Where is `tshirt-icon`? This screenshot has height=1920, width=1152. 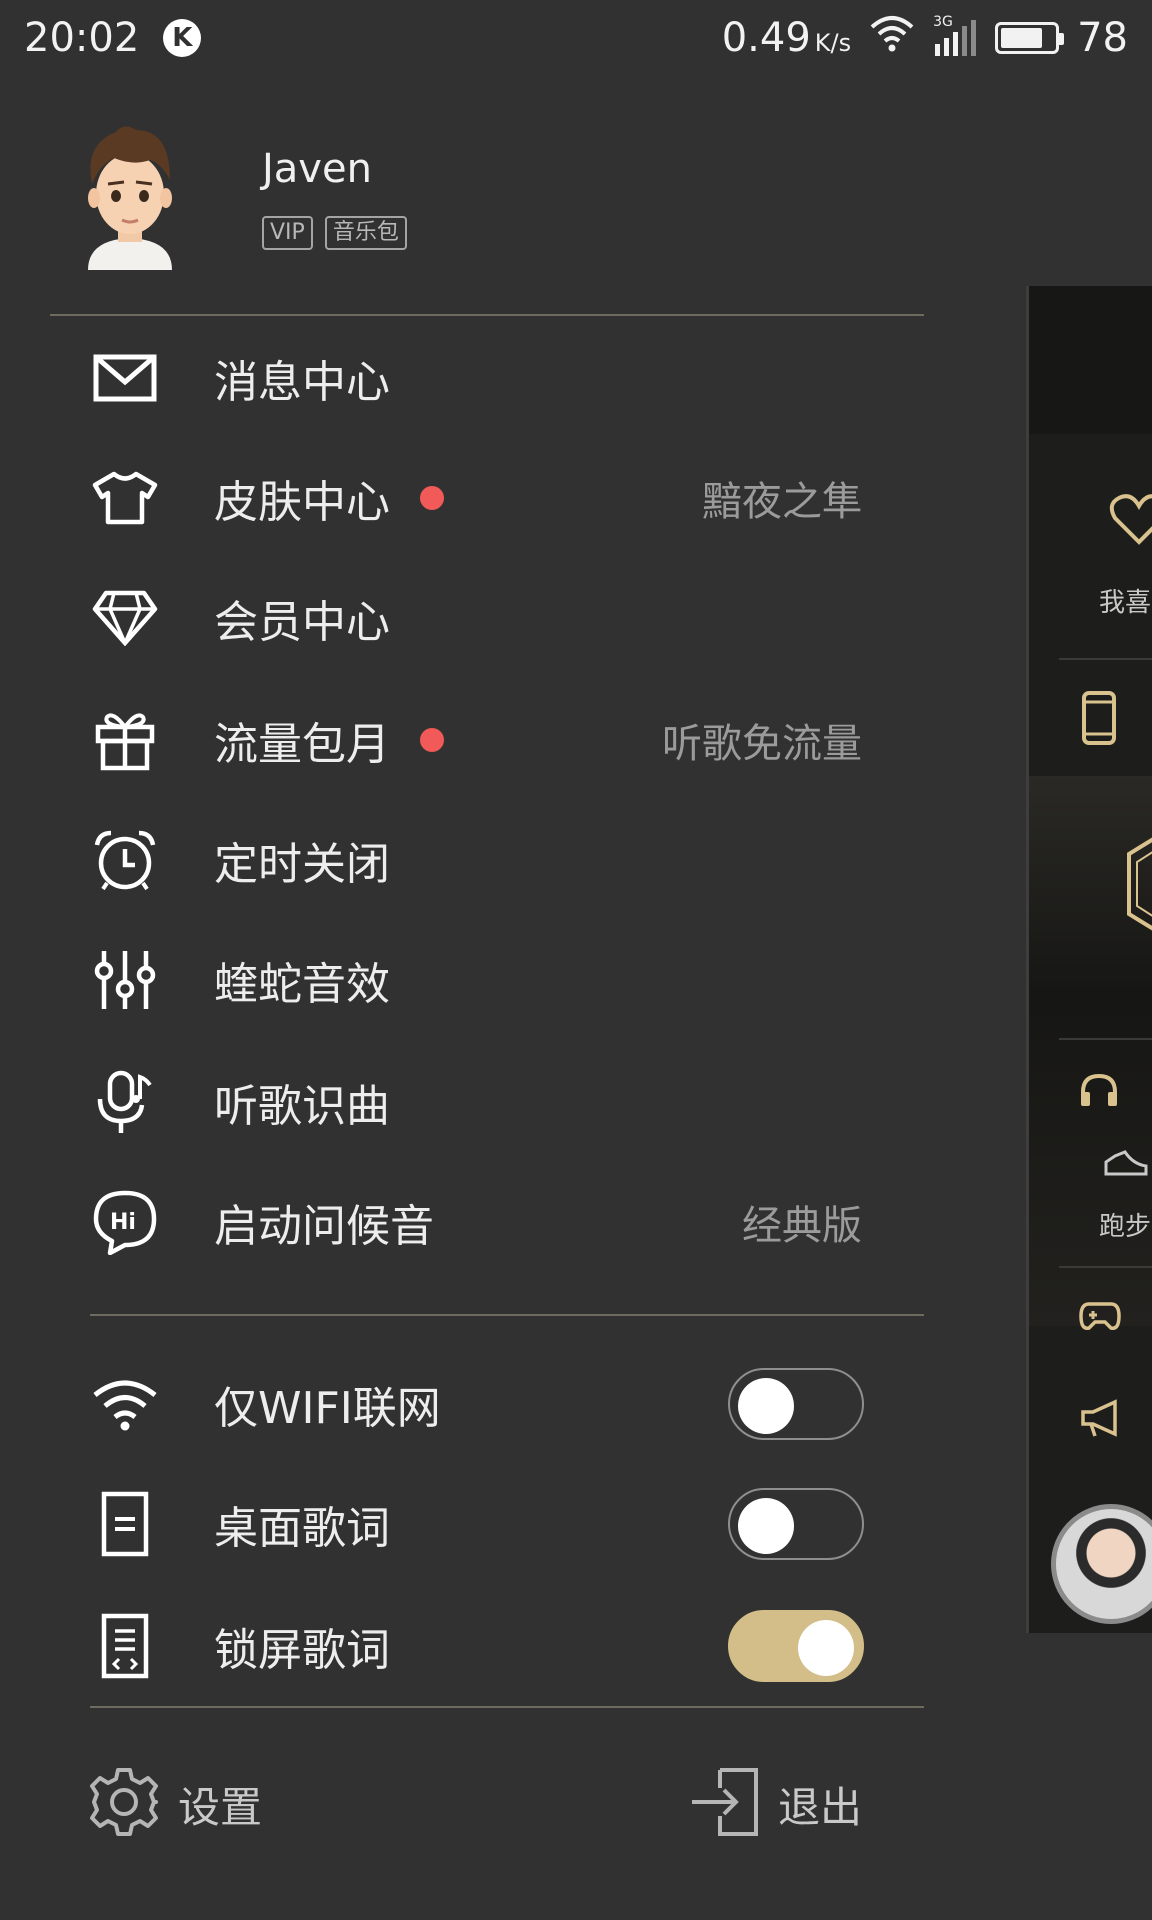 tshirt-icon is located at coordinates (125, 498).